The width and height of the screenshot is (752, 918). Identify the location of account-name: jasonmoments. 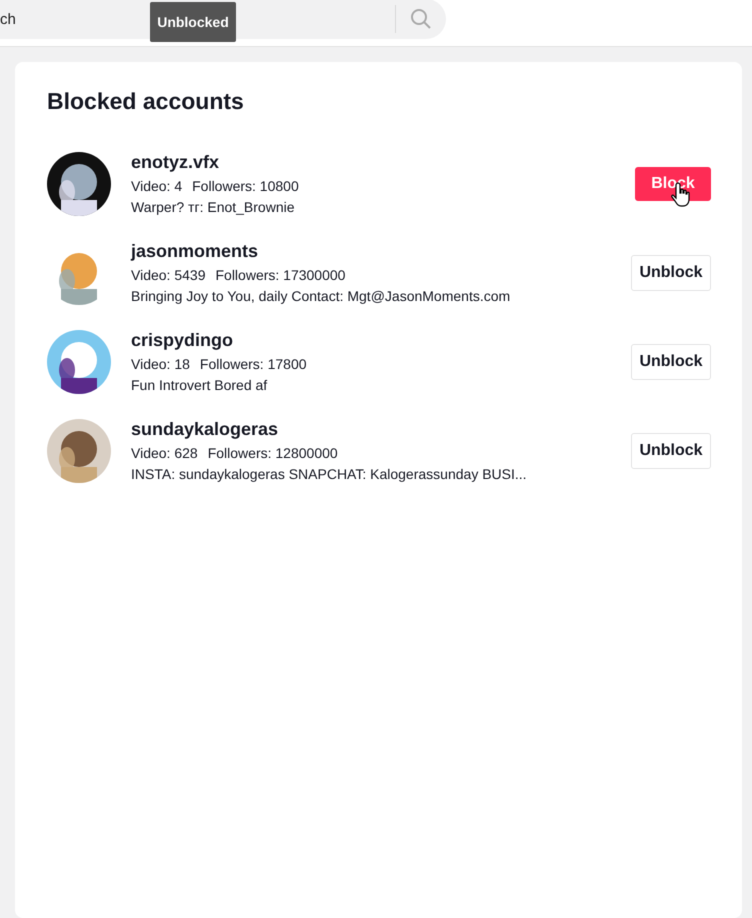
(195, 251).